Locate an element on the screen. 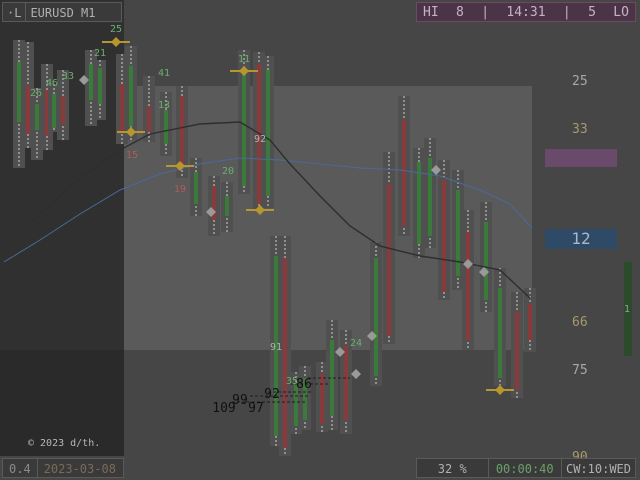 This screenshot has width=640, height=480. footer-right: 32 % 00:00:40 CW:10:WED is located at coordinates (526, 468).